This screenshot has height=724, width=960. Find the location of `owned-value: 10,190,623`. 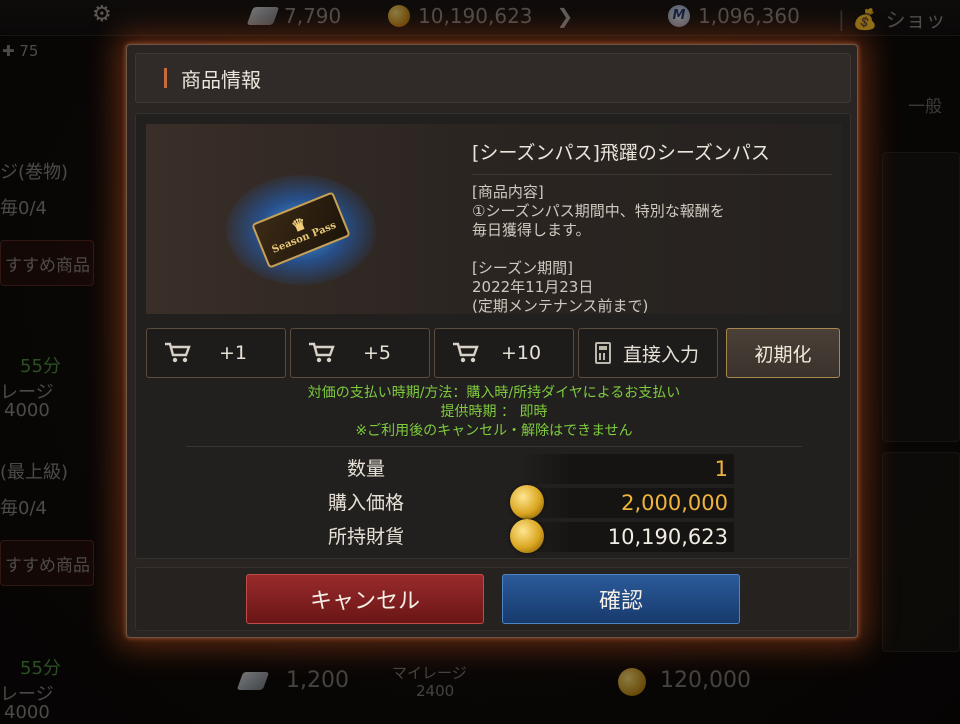

owned-value: 10,190,623 is located at coordinates (627, 537).